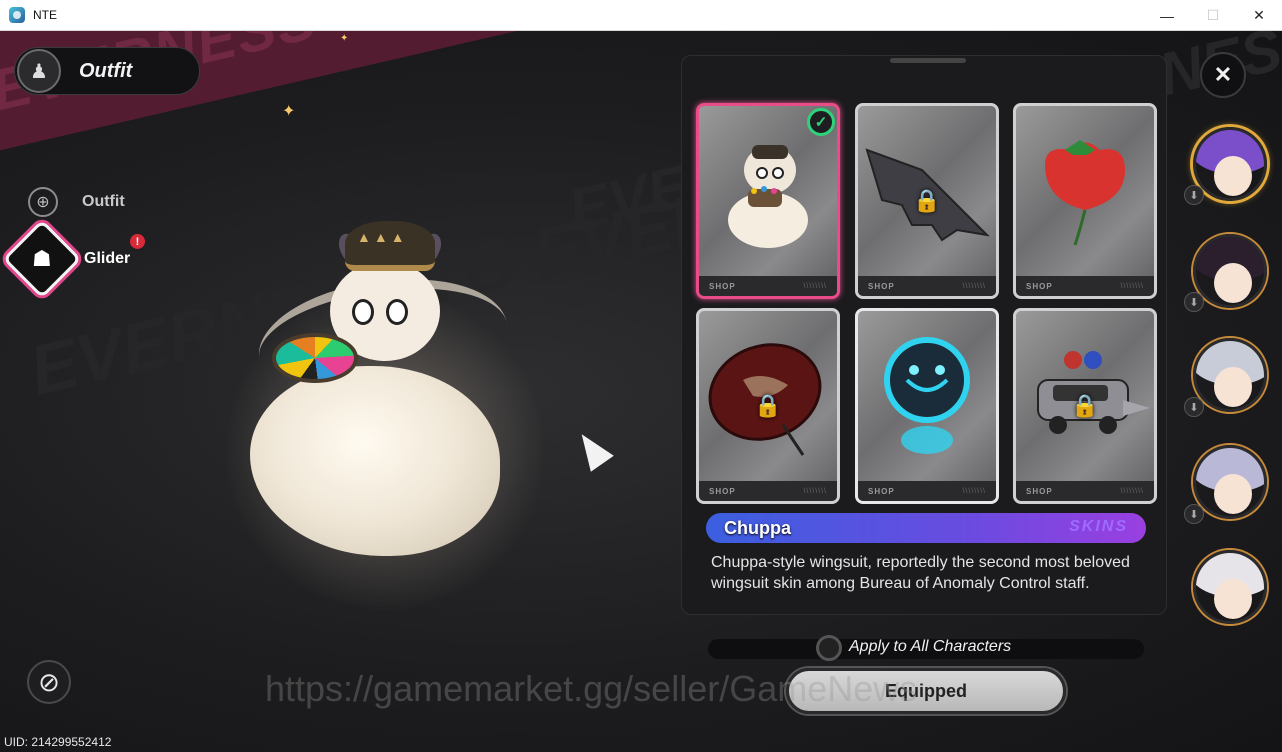 This screenshot has height=752, width=1282. I want to click on strawberry-art-icon, so click(1085, 190).